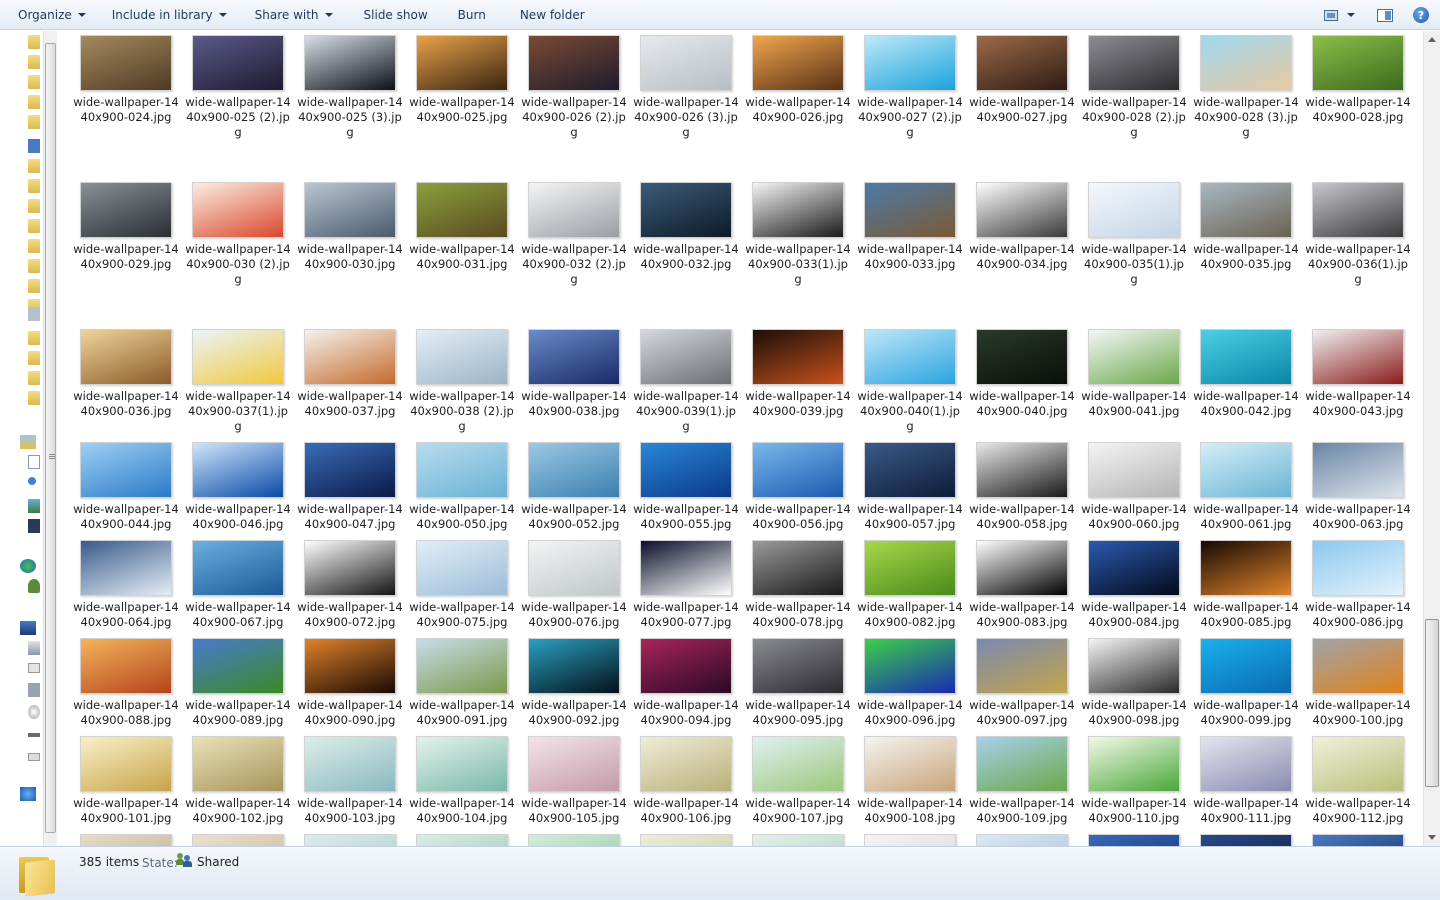 Image resolution: width=1440 pixels, height=900 pixels. Describe the element at coordinates (1134, 87) in the screenshot. I see `file-item: wide-wallpaper-1440x900-028 (2).jpg` at that location.